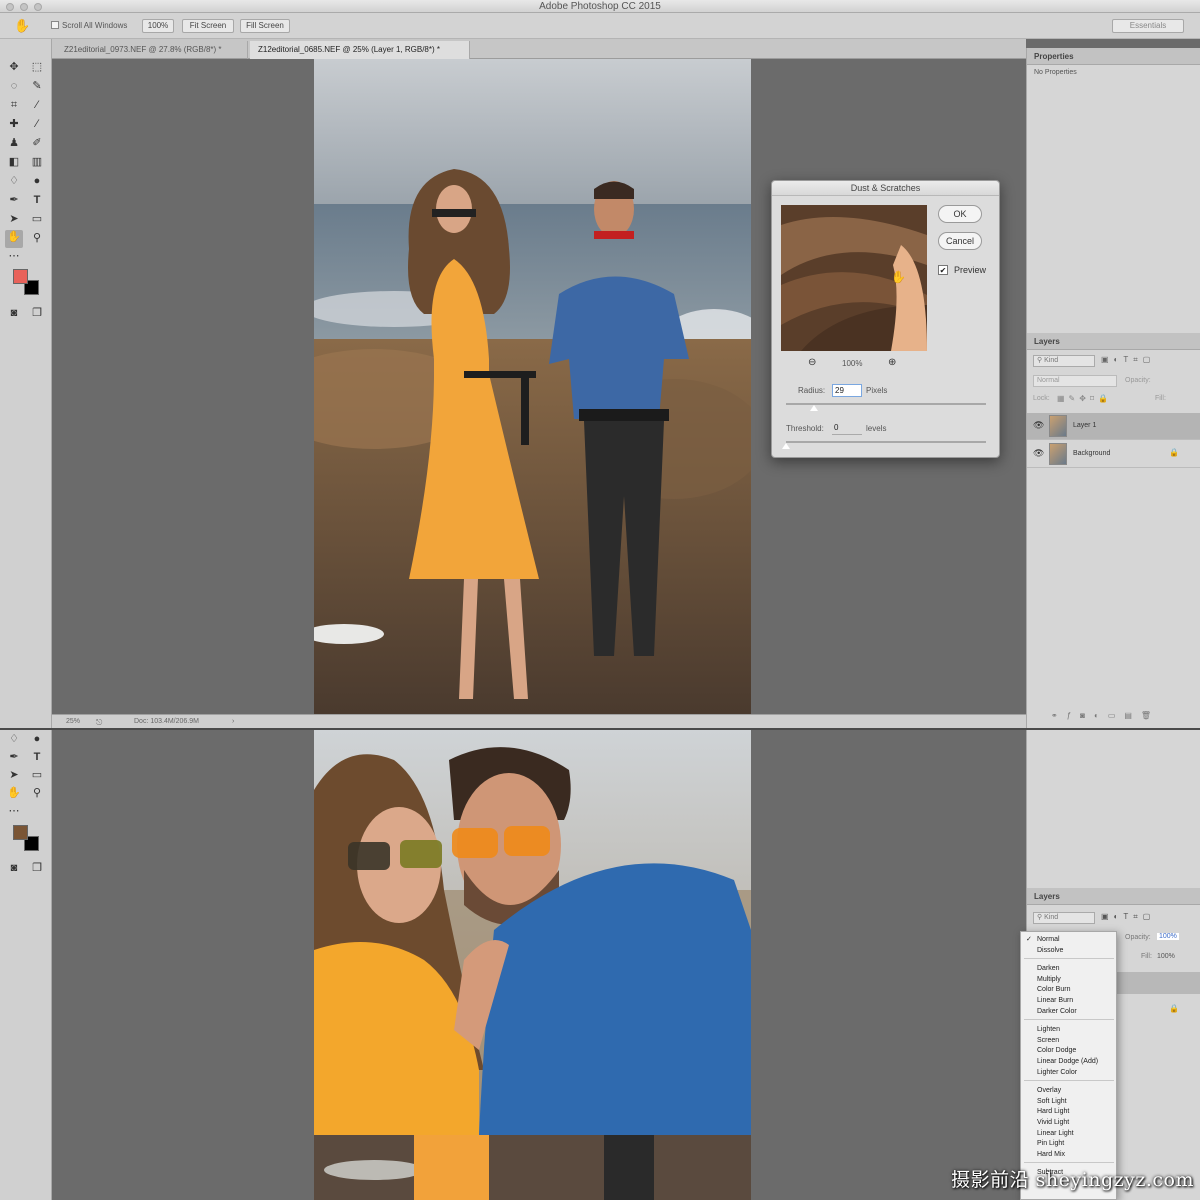  Describe the element at coordinates (876, 428) in the screenshot. I see `threshold-unit: levels` at that location.